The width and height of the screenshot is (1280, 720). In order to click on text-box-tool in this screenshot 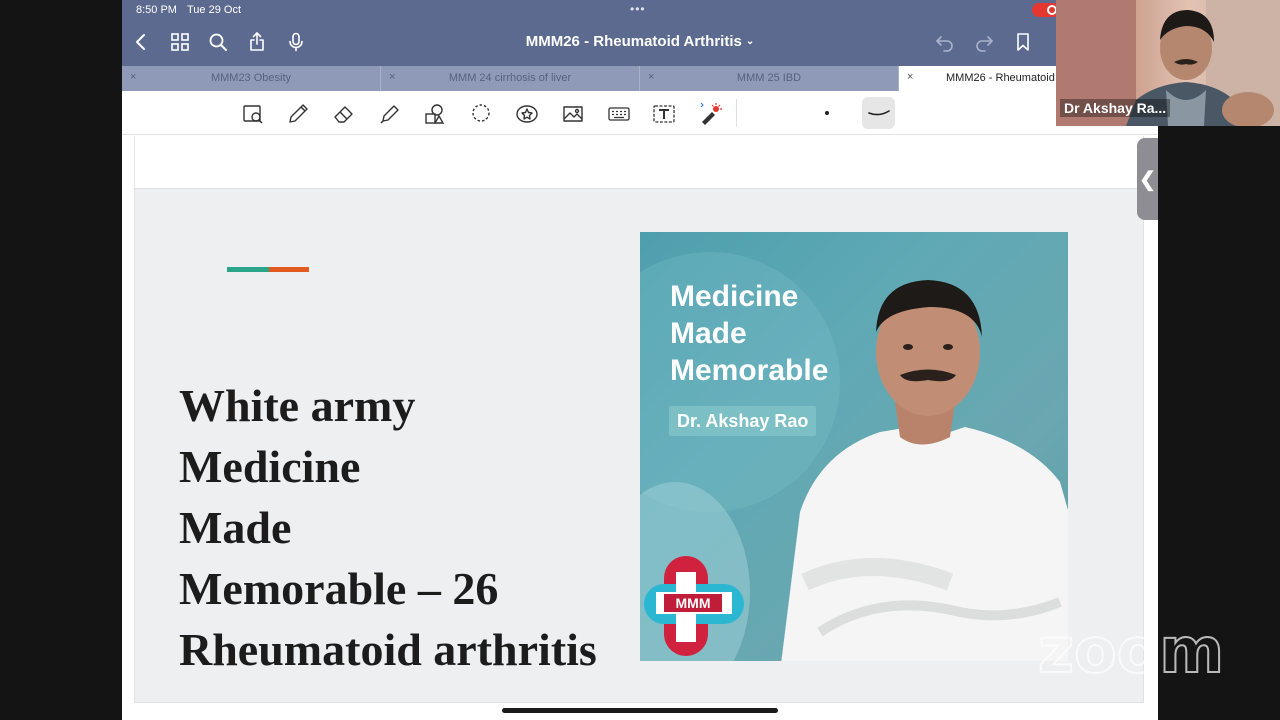, I will do `click(664, 114)`.